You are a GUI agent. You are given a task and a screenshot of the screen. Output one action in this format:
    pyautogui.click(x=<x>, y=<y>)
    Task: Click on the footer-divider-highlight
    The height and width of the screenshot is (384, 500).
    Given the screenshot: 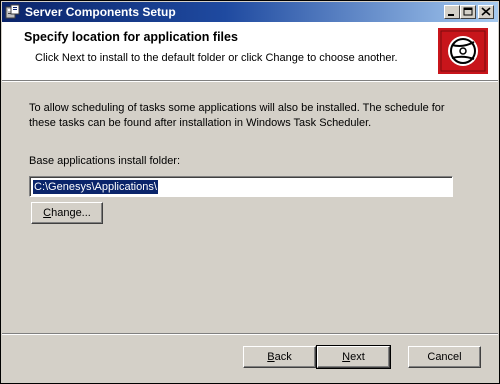 What is the action you would take?
    pyautogui.click(x=250, y=334)
    